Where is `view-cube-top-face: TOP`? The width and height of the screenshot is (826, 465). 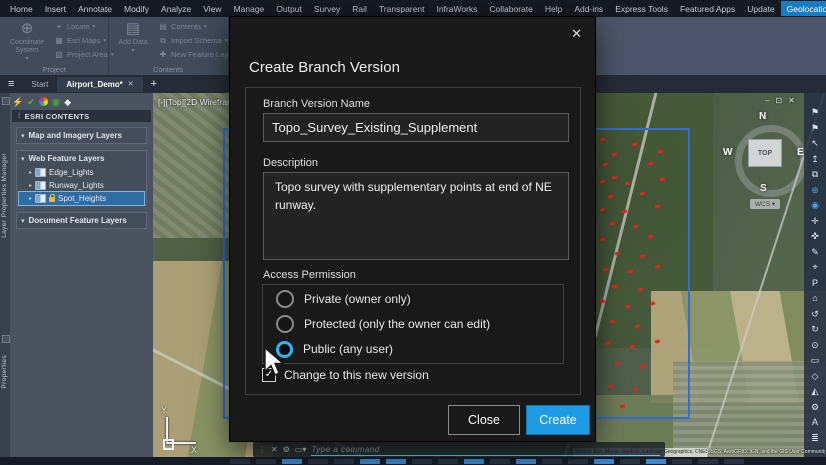 view-cube-top-face: TOP is located at coordinates (765, 153).